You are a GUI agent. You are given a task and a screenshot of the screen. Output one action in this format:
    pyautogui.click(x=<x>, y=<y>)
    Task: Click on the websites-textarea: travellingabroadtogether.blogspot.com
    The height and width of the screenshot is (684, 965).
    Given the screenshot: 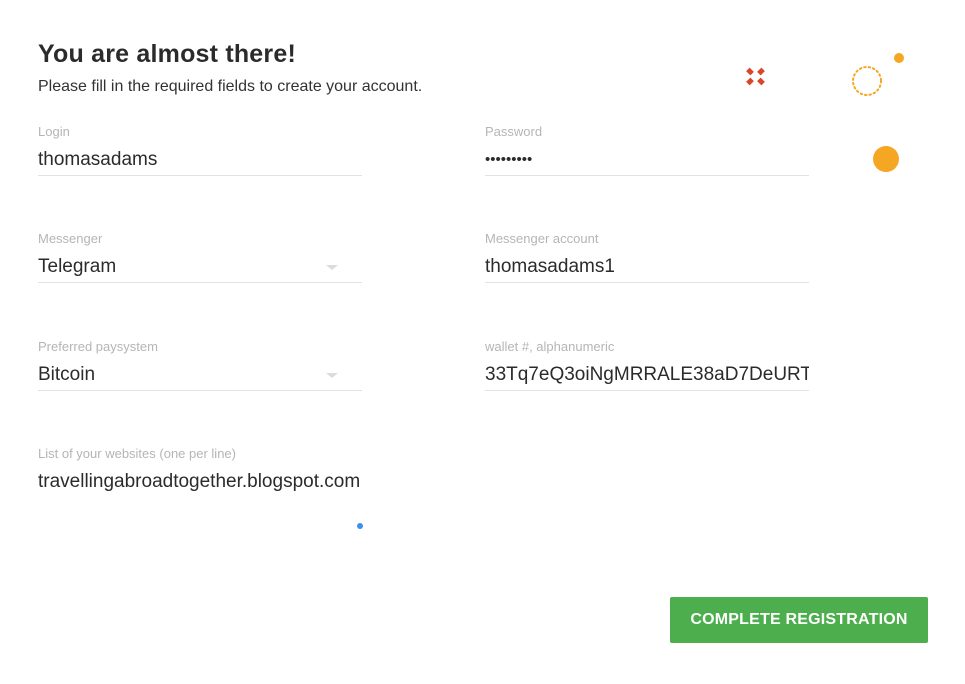 What is the action you would take?
    pyautogui.click(x=200, y=481)
    